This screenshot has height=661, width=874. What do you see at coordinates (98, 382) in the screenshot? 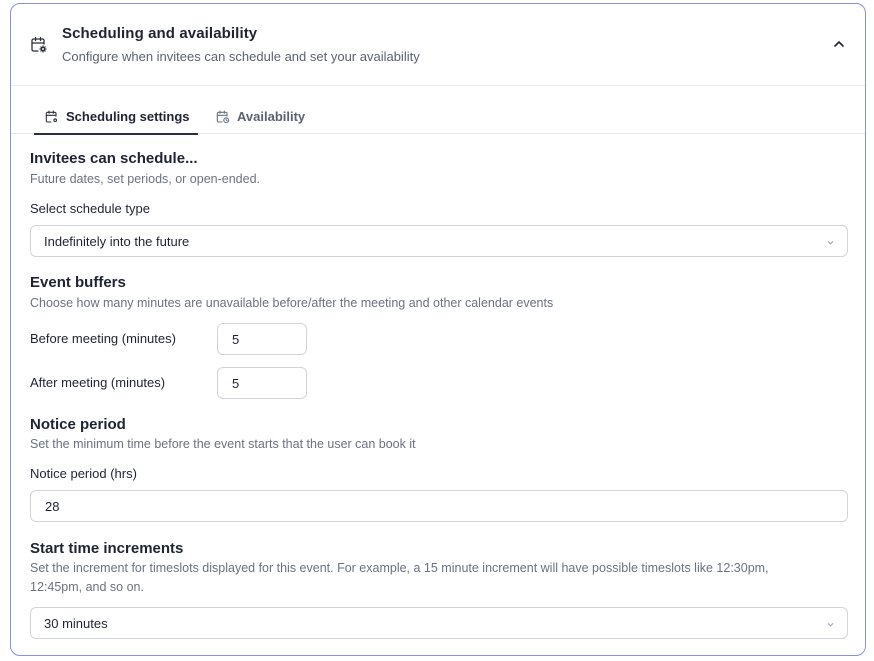
I see `after-meeting-label: After meeting (minutes)` at bounding box center [98, 382].